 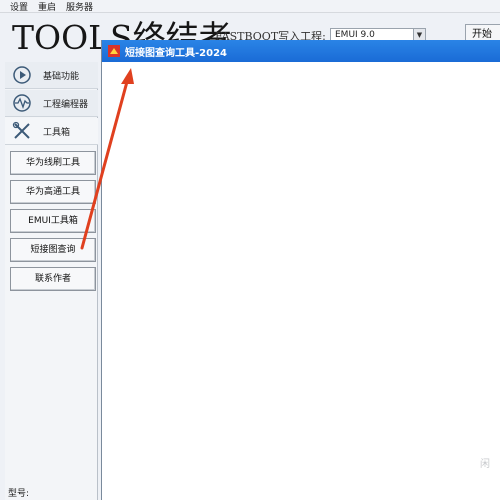 What do you see at coordinates (22, 103) in the screenshot?
I see `waveform-icon` at bounding box center [22, 103].